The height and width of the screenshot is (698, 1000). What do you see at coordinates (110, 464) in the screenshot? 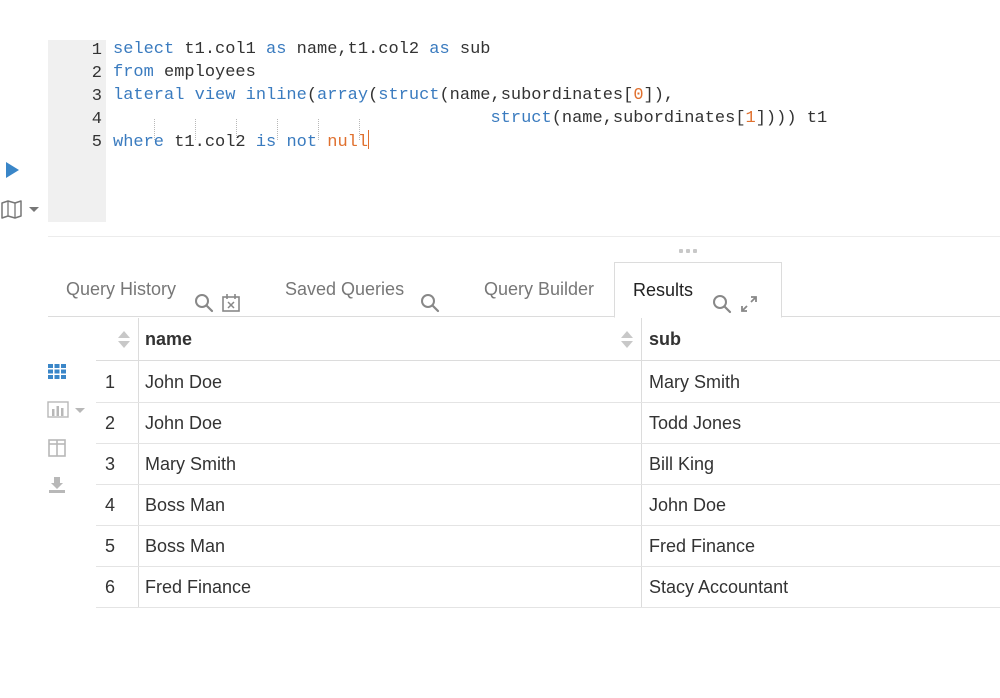
I see `row-number: 3` at bounding box center [110, 464].